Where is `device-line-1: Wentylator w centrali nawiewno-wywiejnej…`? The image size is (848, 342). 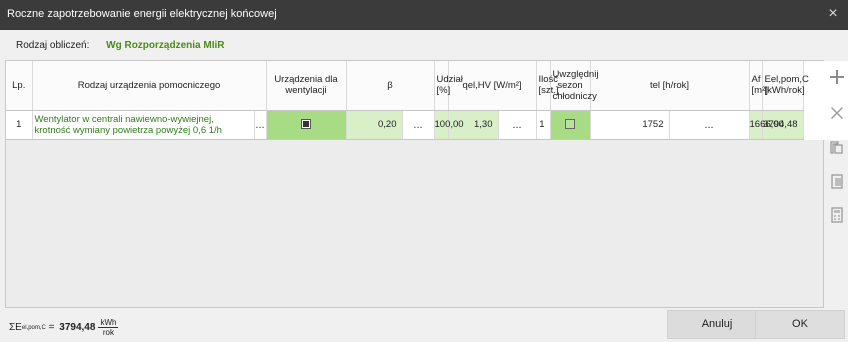 device-line-1: Wentylator w centrali nawiewno-wywiejnej… is located at coordinates (124, 119).